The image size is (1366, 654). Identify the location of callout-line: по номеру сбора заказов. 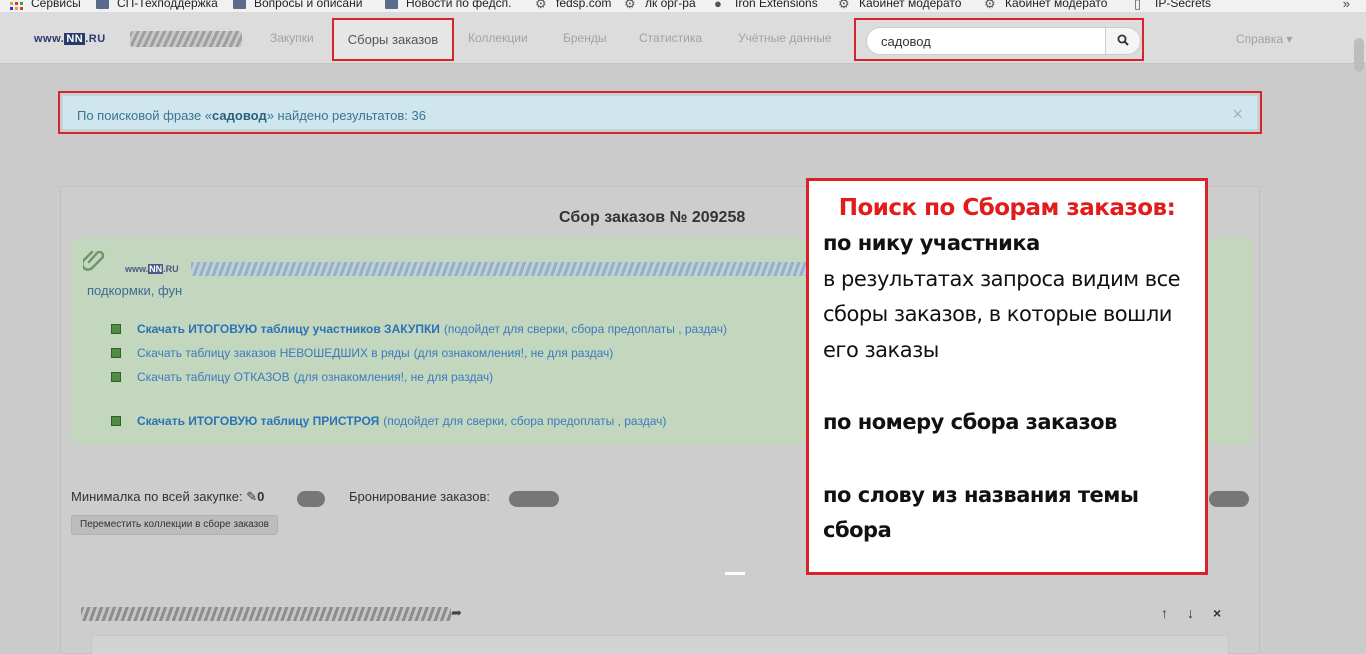
(970, 422).